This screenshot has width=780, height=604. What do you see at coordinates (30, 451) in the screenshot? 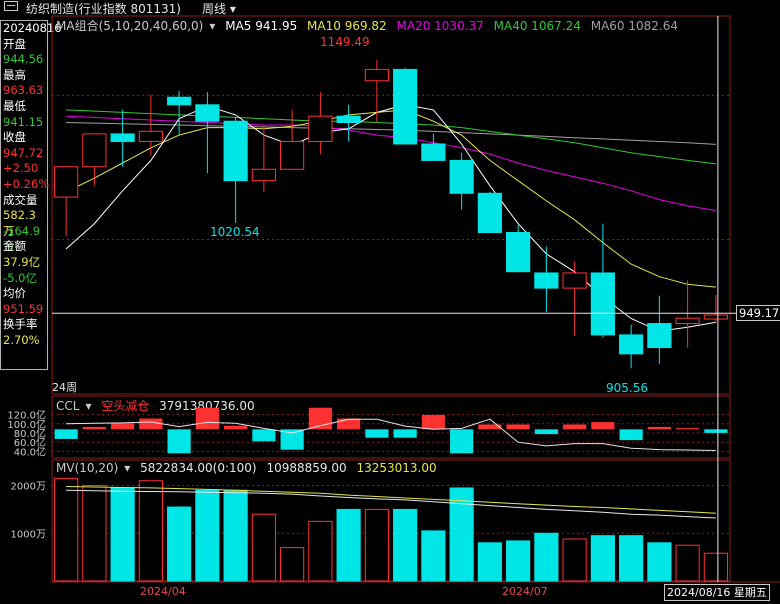
I see `ccl-y-tick-label: 40.0亿` at bounding box center [30, 451].